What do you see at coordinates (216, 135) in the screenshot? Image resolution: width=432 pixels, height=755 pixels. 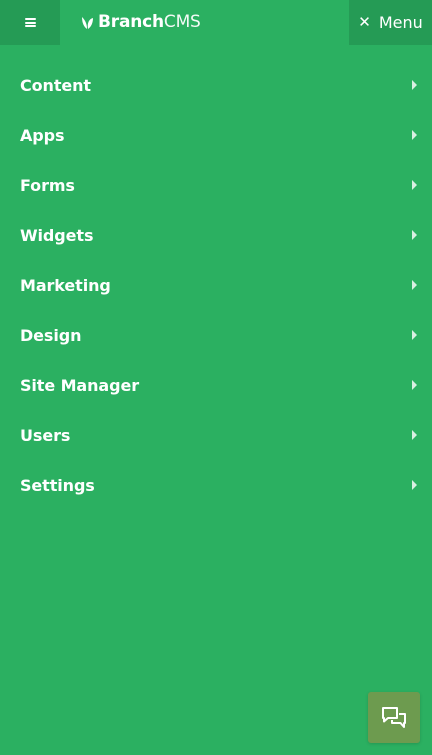 I see `nav-item-apps: Apps` at bounding box center [216, 135].